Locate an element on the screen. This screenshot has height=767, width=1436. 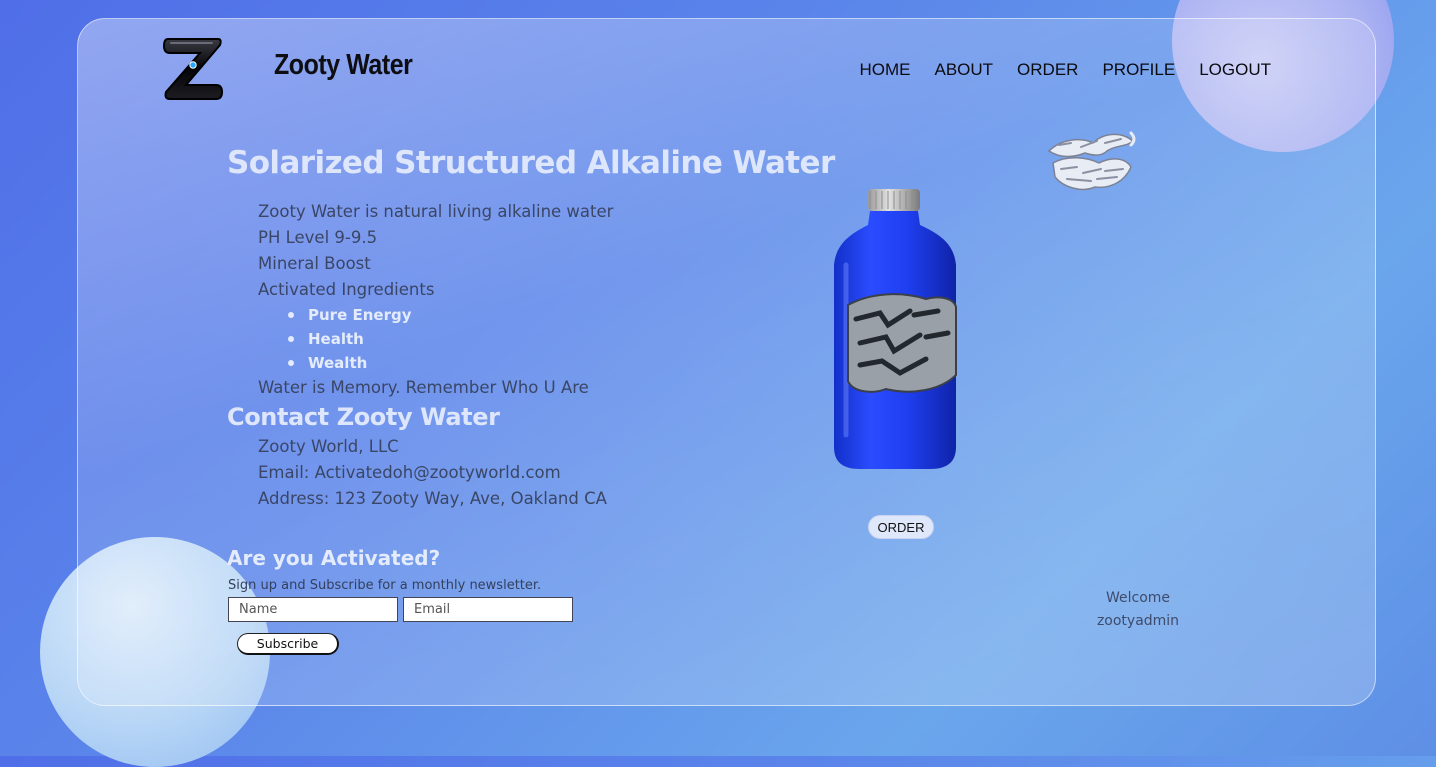
brand-name: Zooty Water is located at coordinates (343, 65).